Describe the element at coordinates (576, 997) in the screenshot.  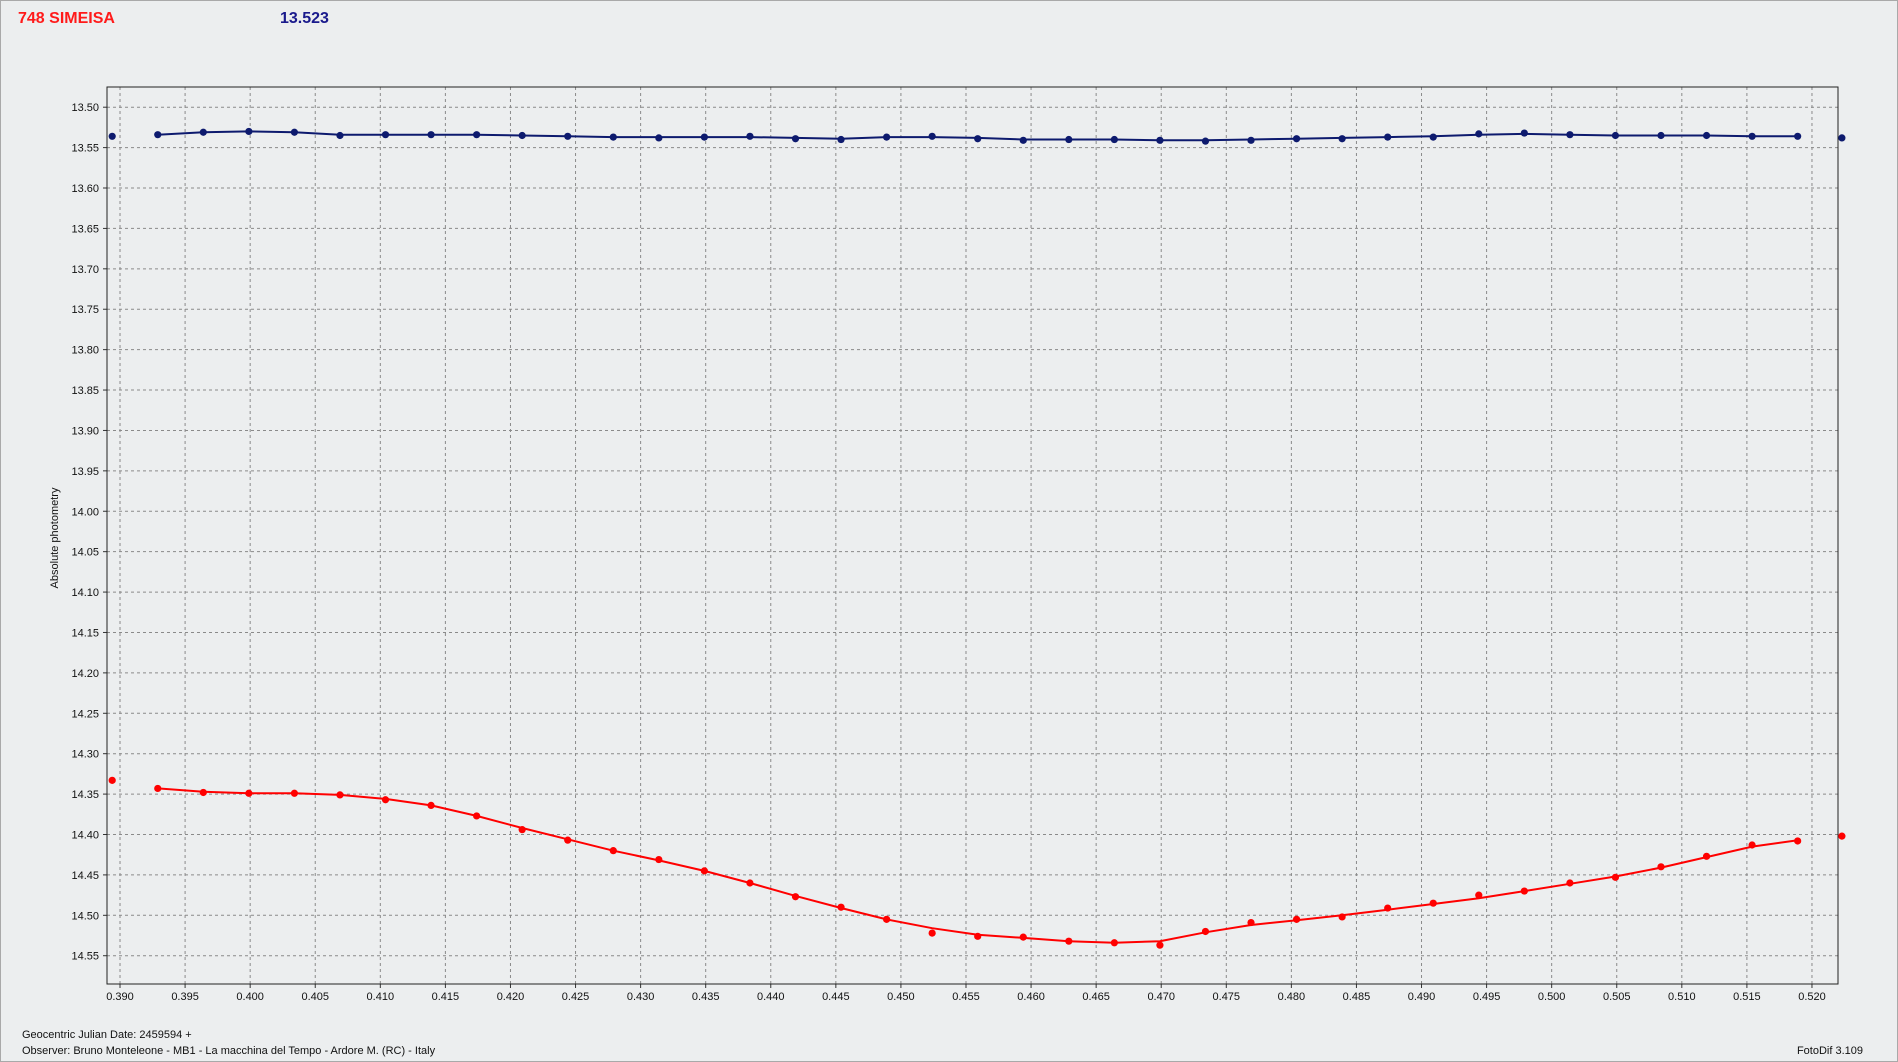
I see `x-tick-label: 0.425` at that location.